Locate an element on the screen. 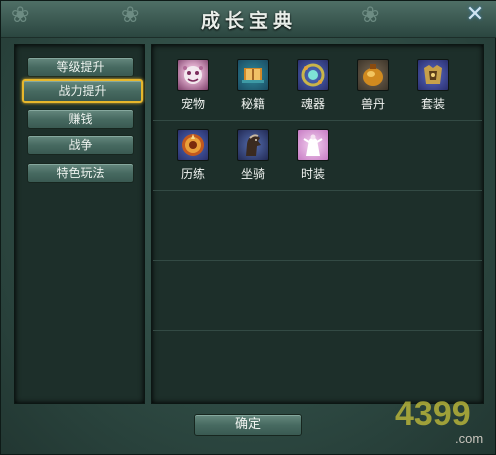  armor-set-icon is located at coordinates (433, 75).